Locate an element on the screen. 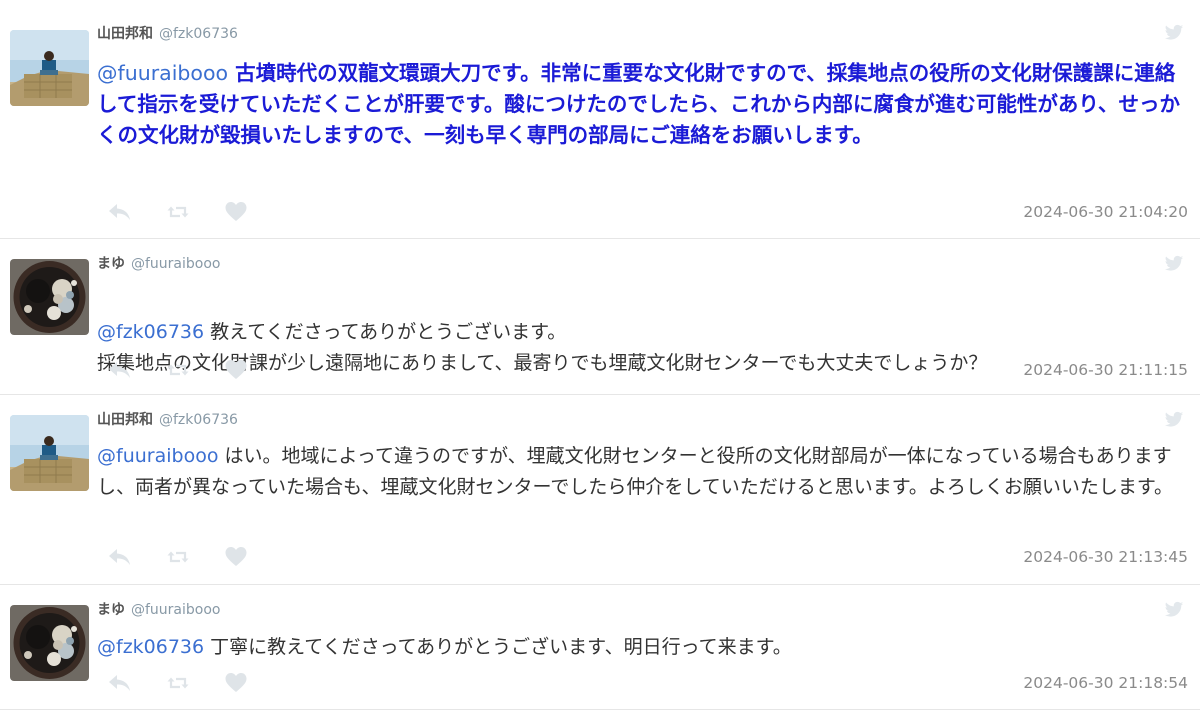 The width and height of the screenshot is (1200, 719). timestamp: 2024-06-30 21:13:45 is located at coordinates (1105, 557).